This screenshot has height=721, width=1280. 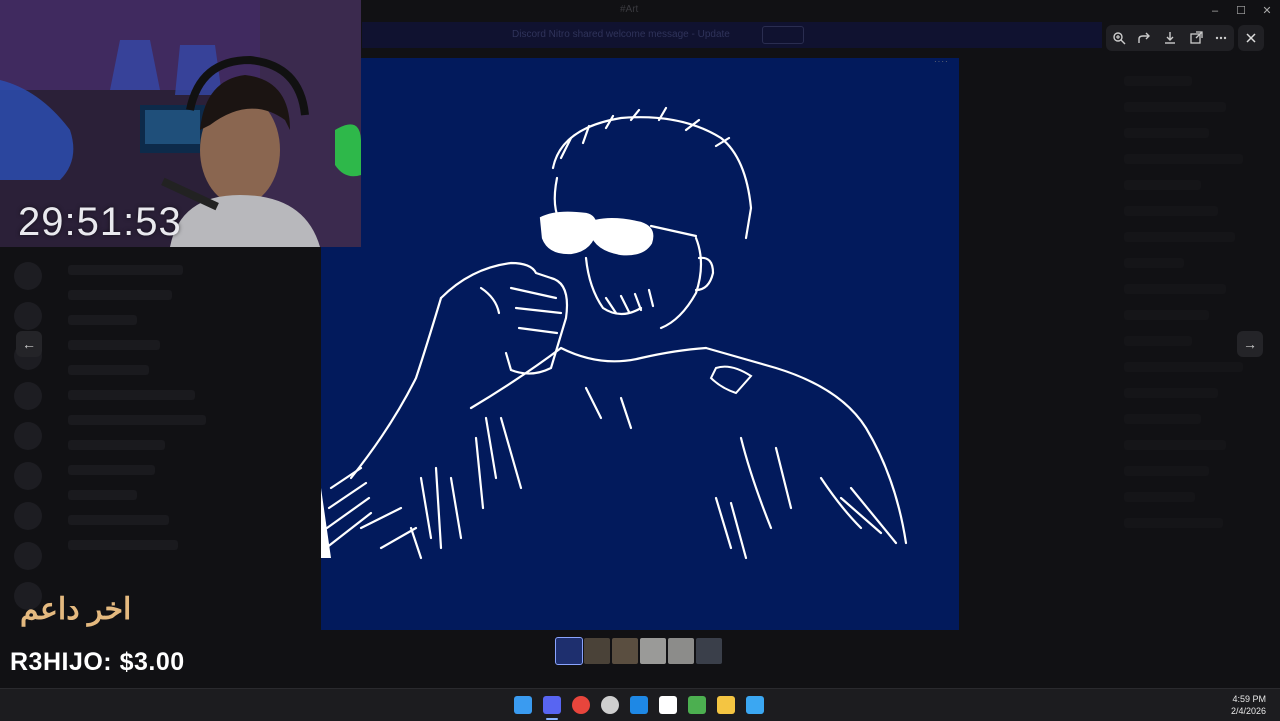 I want to click on zoom-in-icon, so click(x=1119, y=38).